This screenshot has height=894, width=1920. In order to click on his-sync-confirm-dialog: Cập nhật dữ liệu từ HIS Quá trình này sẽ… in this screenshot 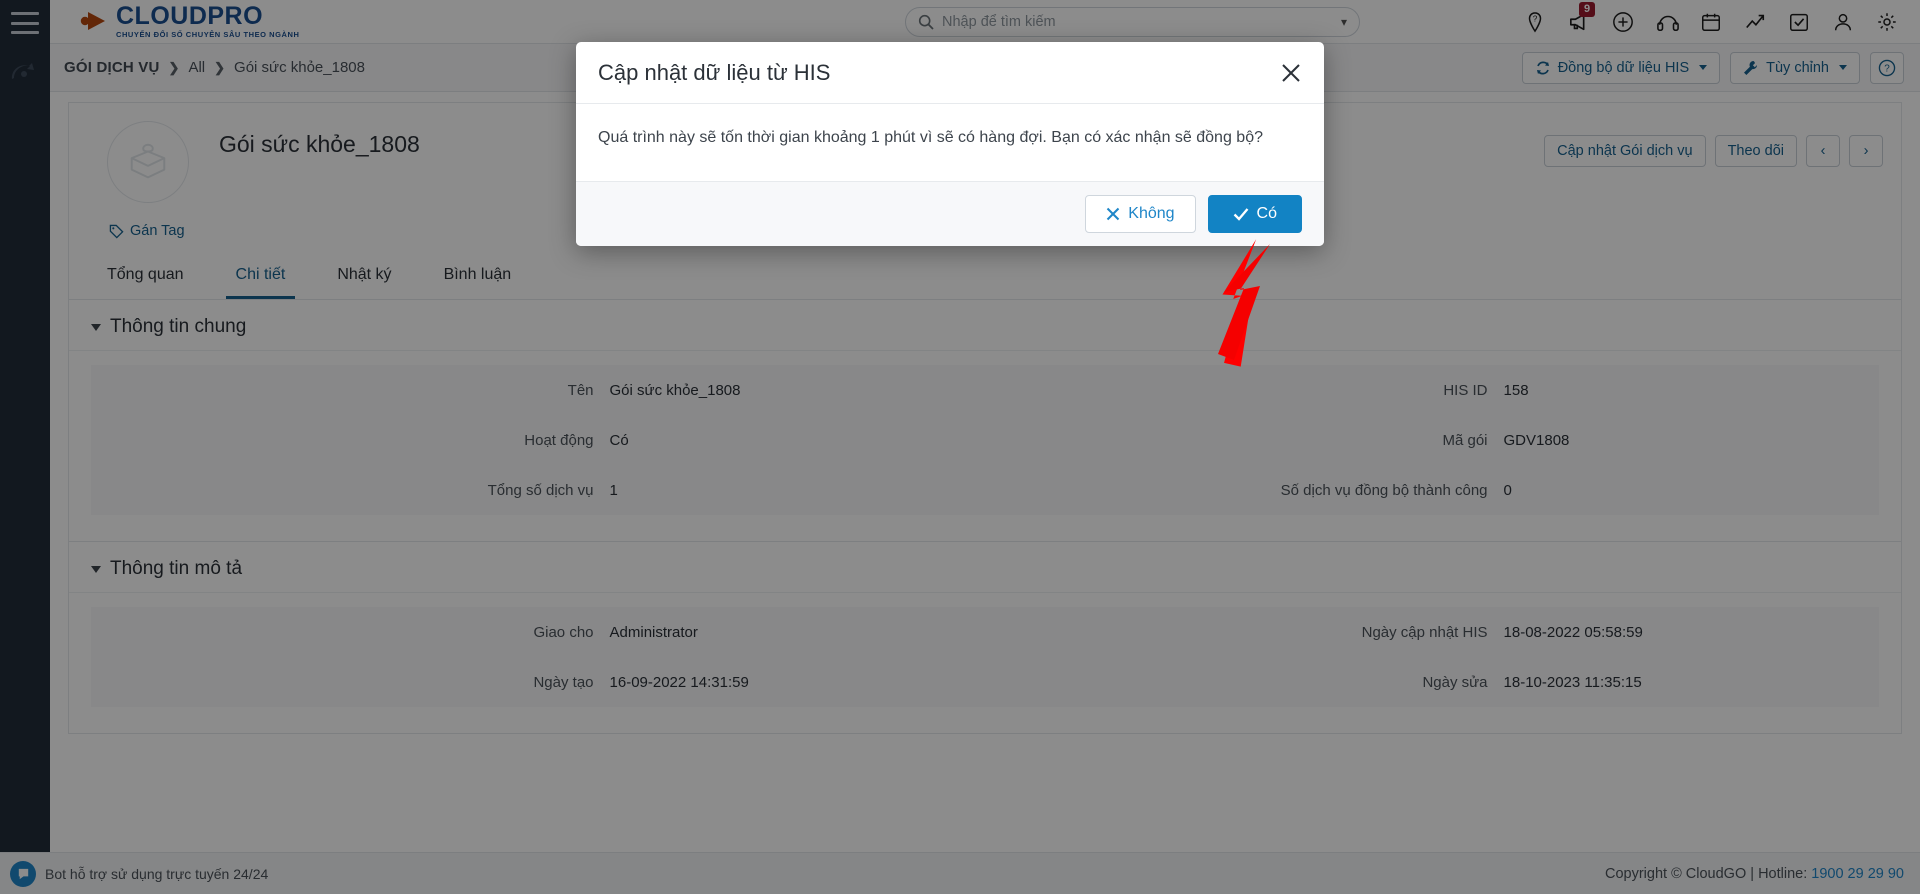, I will do `click(950, 144)`.